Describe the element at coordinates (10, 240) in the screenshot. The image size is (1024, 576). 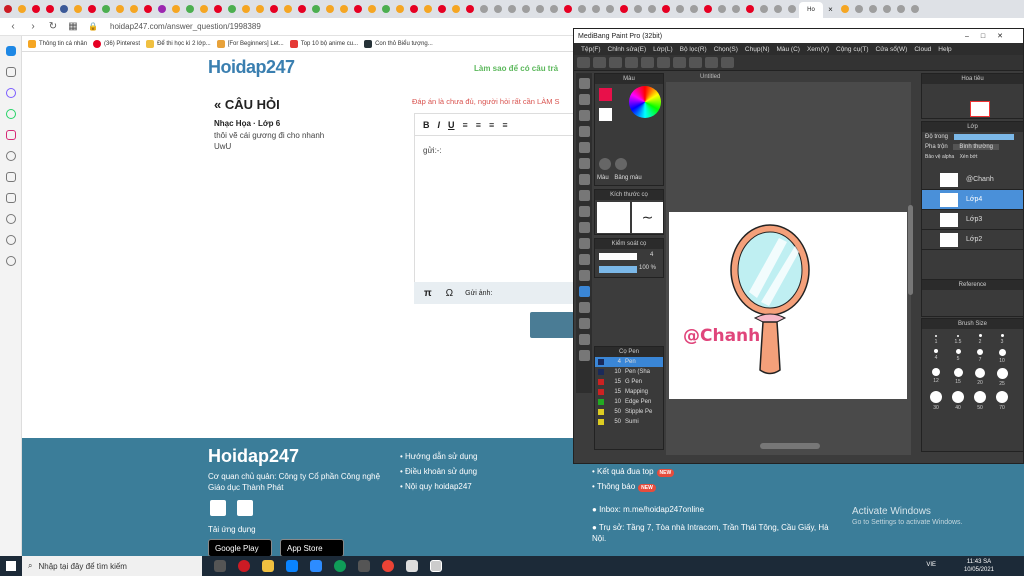
I see `settings-icon` at that location.